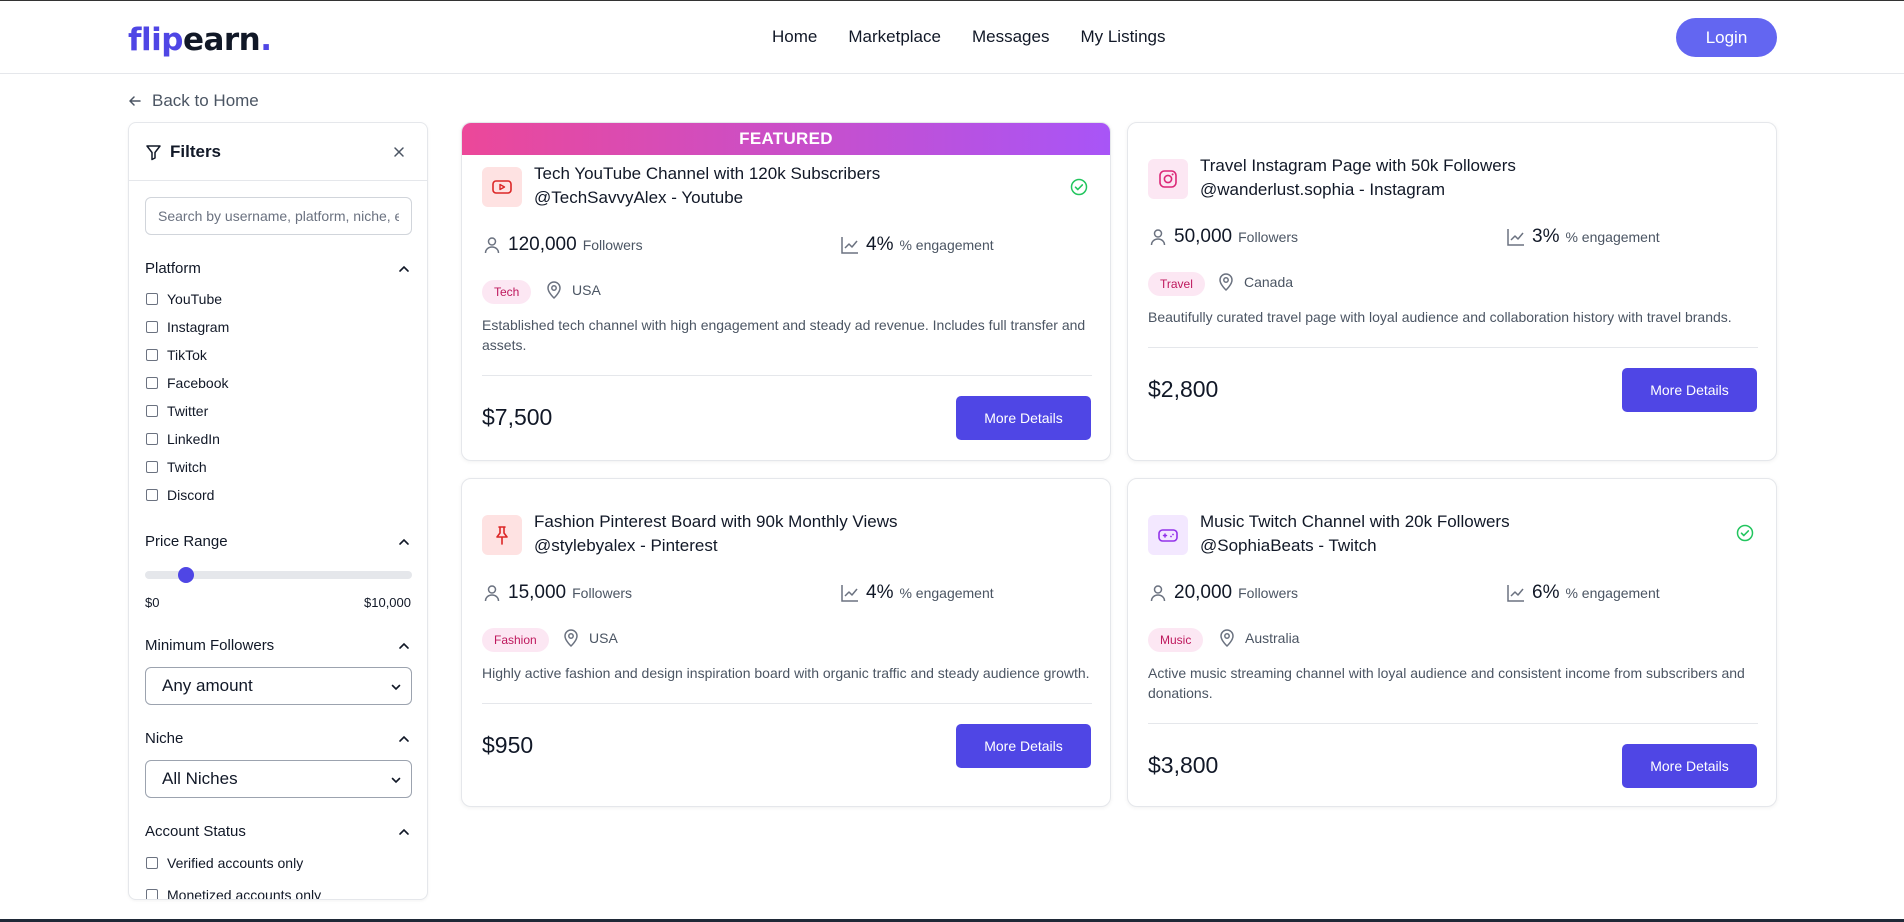  Describe the element at coordinates (1726, 37) in the screenshot. I see `login-button: Login` at that location.